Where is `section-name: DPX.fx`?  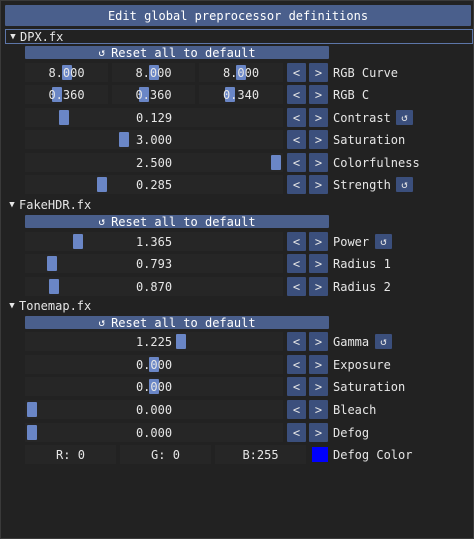
section-name: DPX.fx is located at coordinates (42, 36).